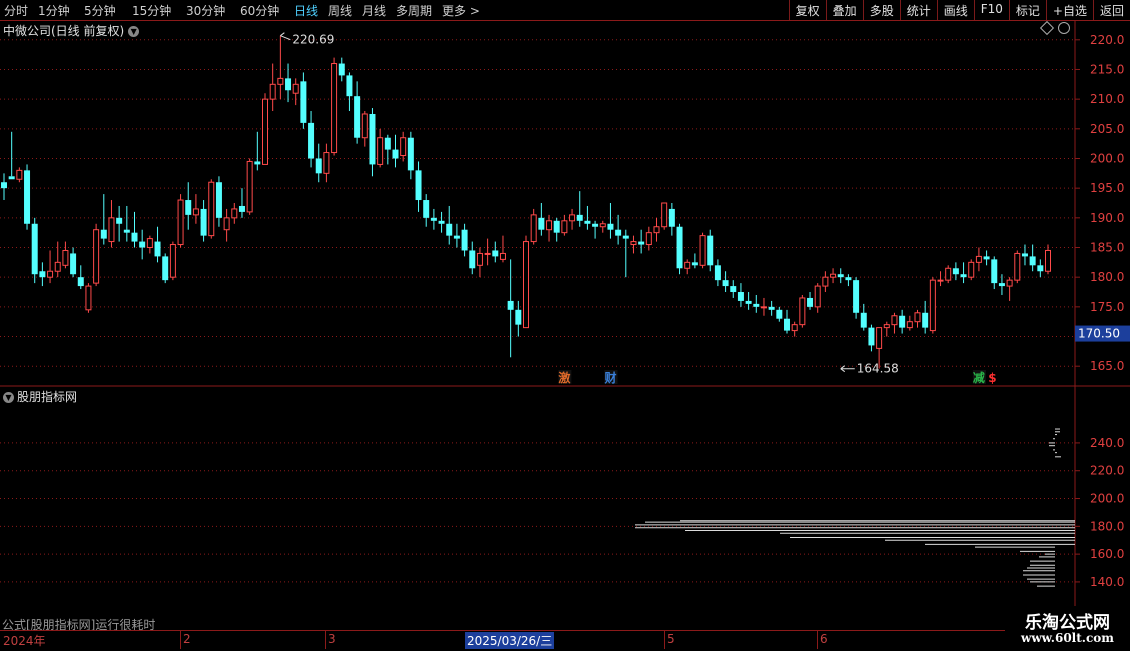 The image size is (1130, 651). I want to click on circle-icon, so click(1064, 28).